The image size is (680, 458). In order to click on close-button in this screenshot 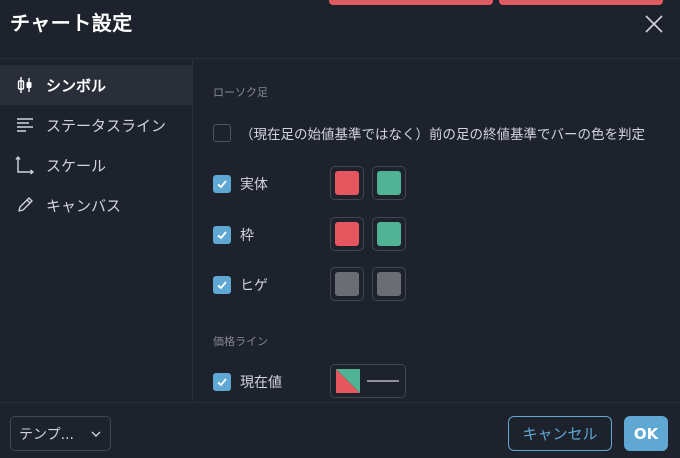, I will do `click(654, 24)`.